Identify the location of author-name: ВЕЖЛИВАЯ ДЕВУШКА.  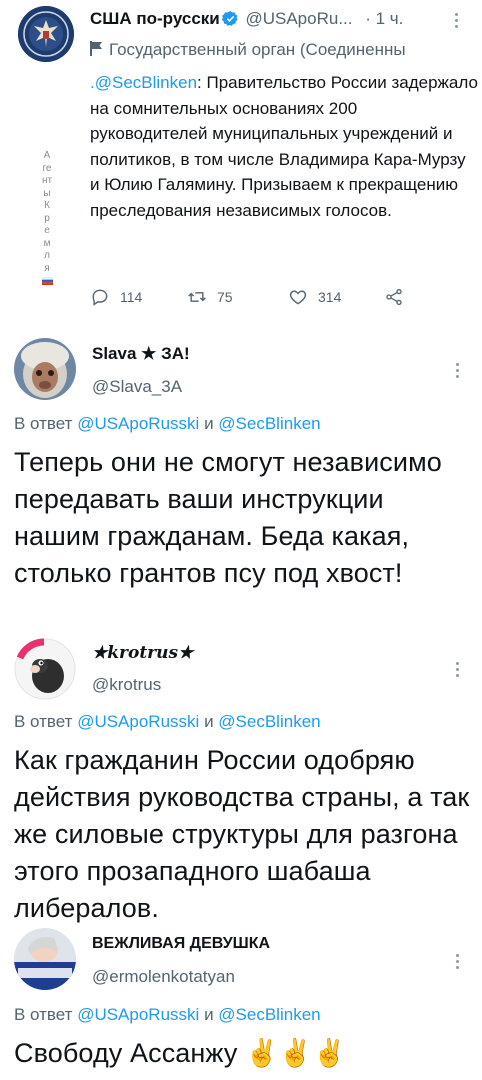
(181, 944).